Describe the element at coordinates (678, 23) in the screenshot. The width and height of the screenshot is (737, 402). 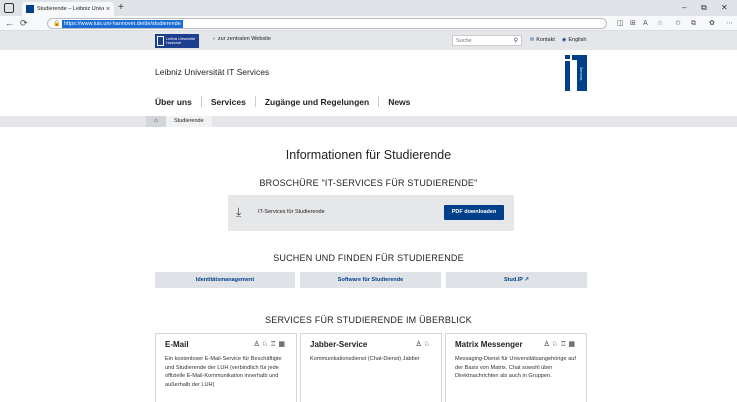
I see `favorites-bar-icon: ✩` at that location.